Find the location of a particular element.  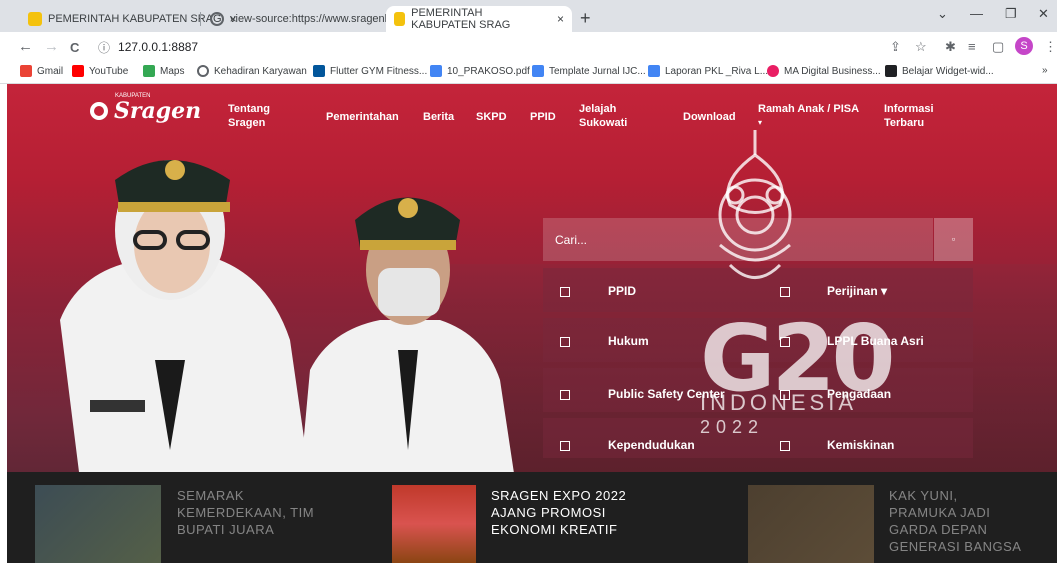

url-text: 127.0.0.1:8887 is located at coordinates (158, 47).